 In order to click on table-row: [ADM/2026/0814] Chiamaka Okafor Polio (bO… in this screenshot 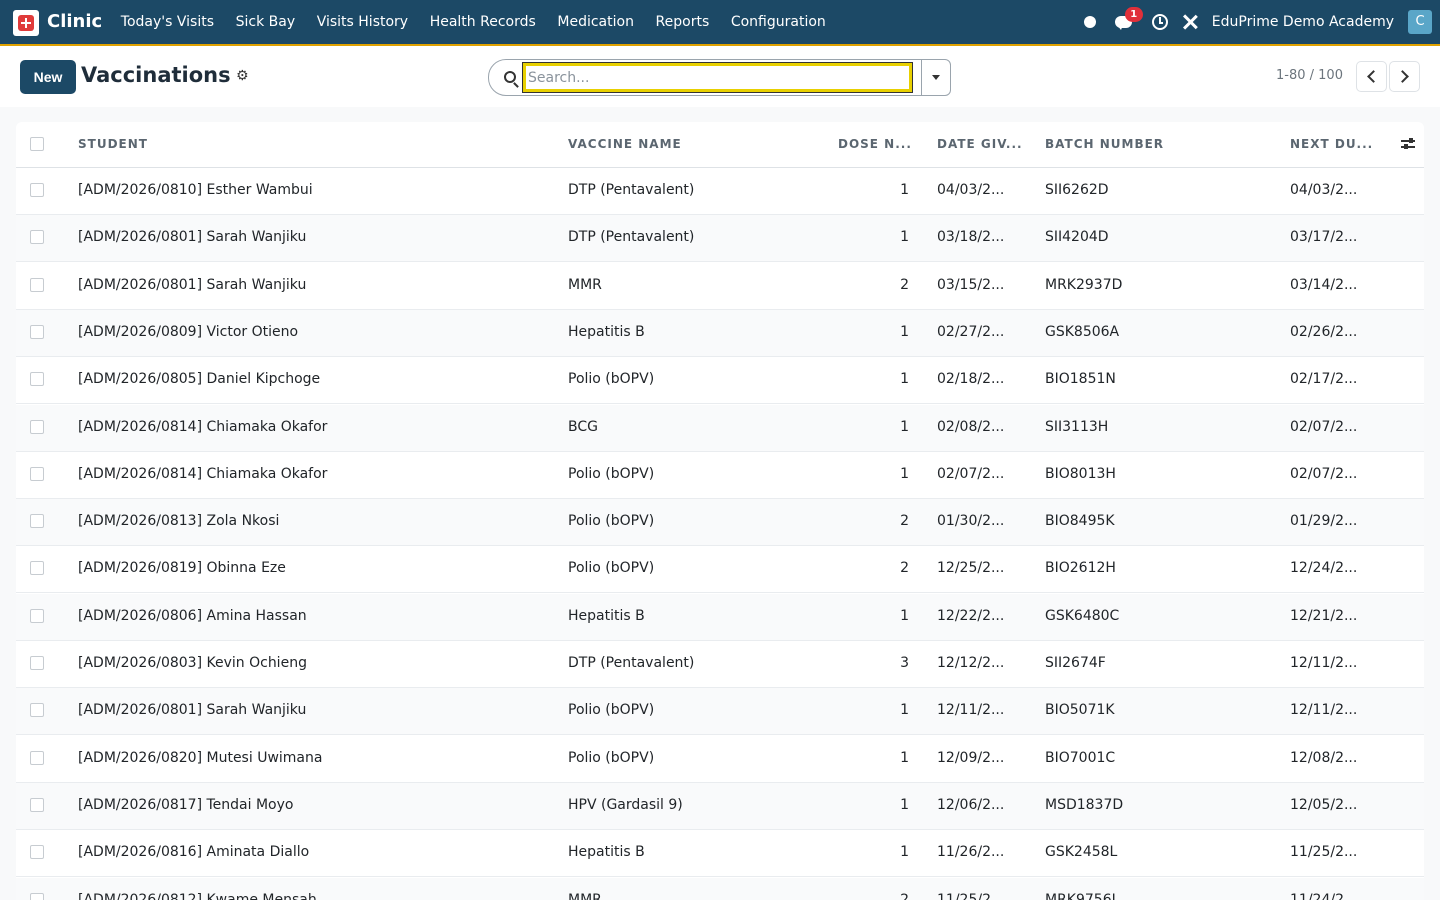, I will do `click(720, 475)`.